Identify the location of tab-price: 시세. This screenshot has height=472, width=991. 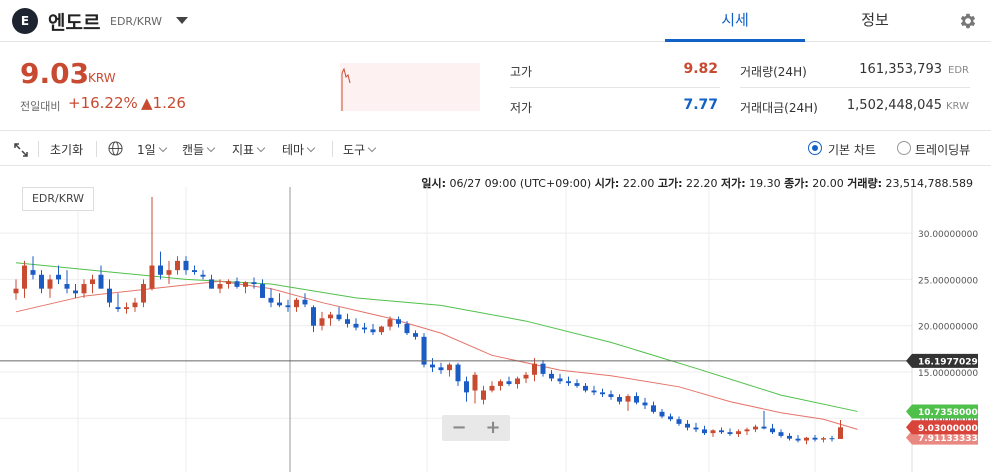
(735, 21).